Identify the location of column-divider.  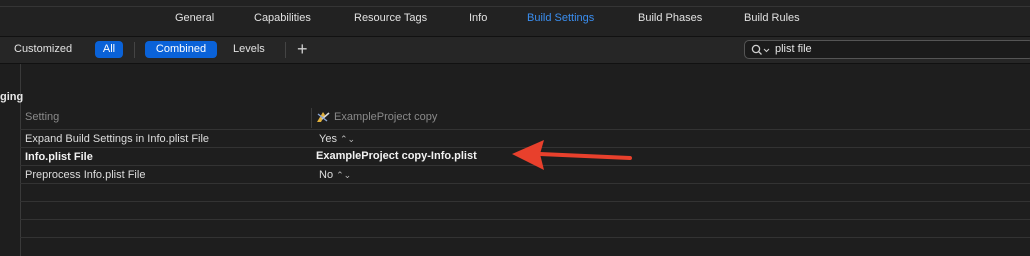
(311, 118).